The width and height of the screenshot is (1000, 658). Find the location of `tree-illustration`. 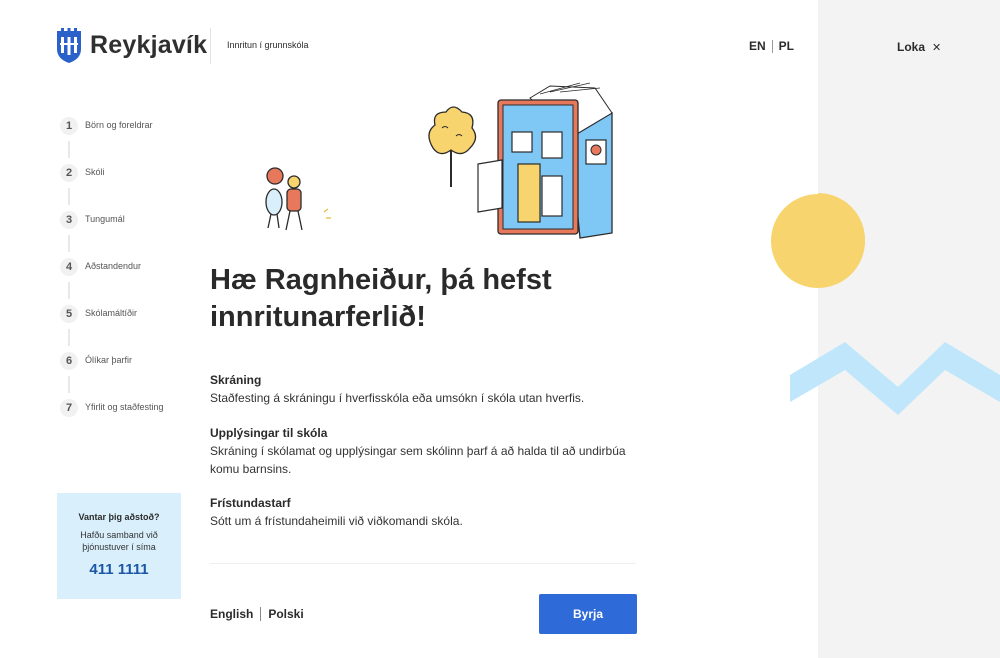

tree-illustration is located at coordinates (452, 146).